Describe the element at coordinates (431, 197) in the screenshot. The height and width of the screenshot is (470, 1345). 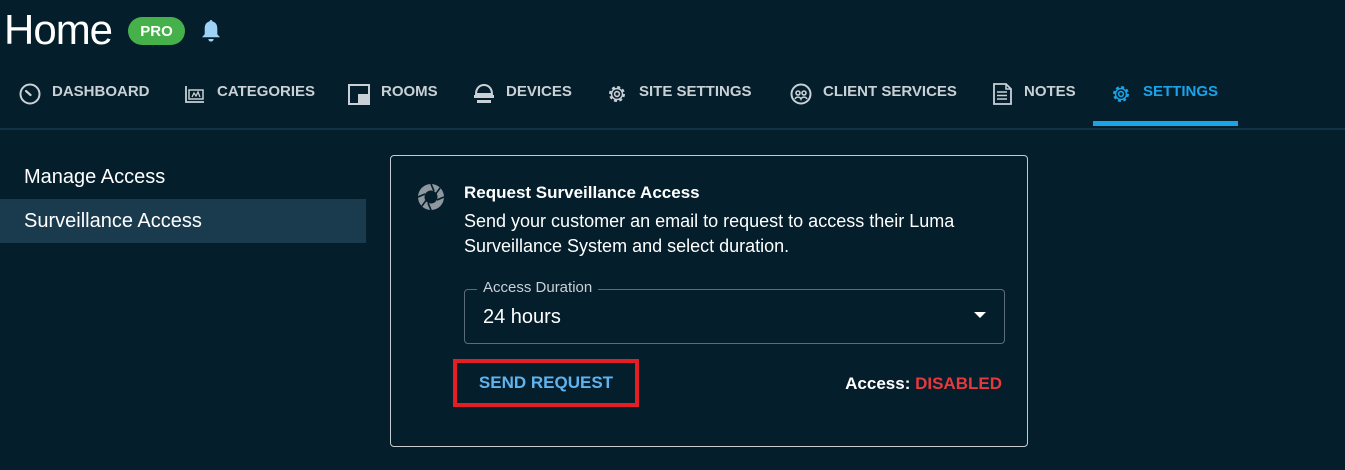
I see `camera-shutter-icon` at that location.